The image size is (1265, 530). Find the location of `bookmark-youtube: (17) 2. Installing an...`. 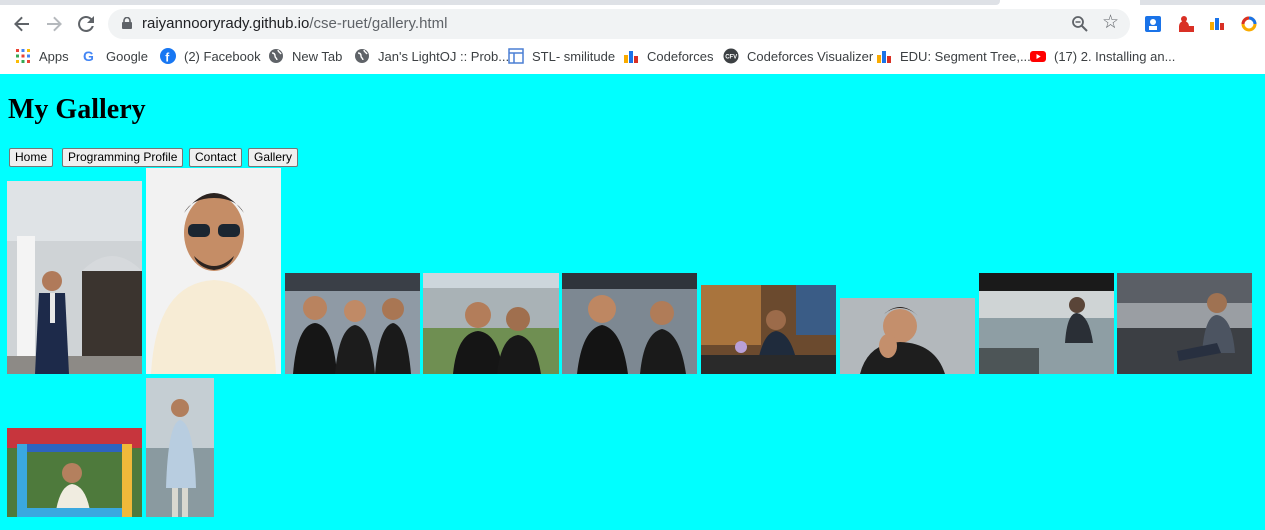

bookmark-youtube: (17) 2. Installing an... is located at coordinates (1102, 56).